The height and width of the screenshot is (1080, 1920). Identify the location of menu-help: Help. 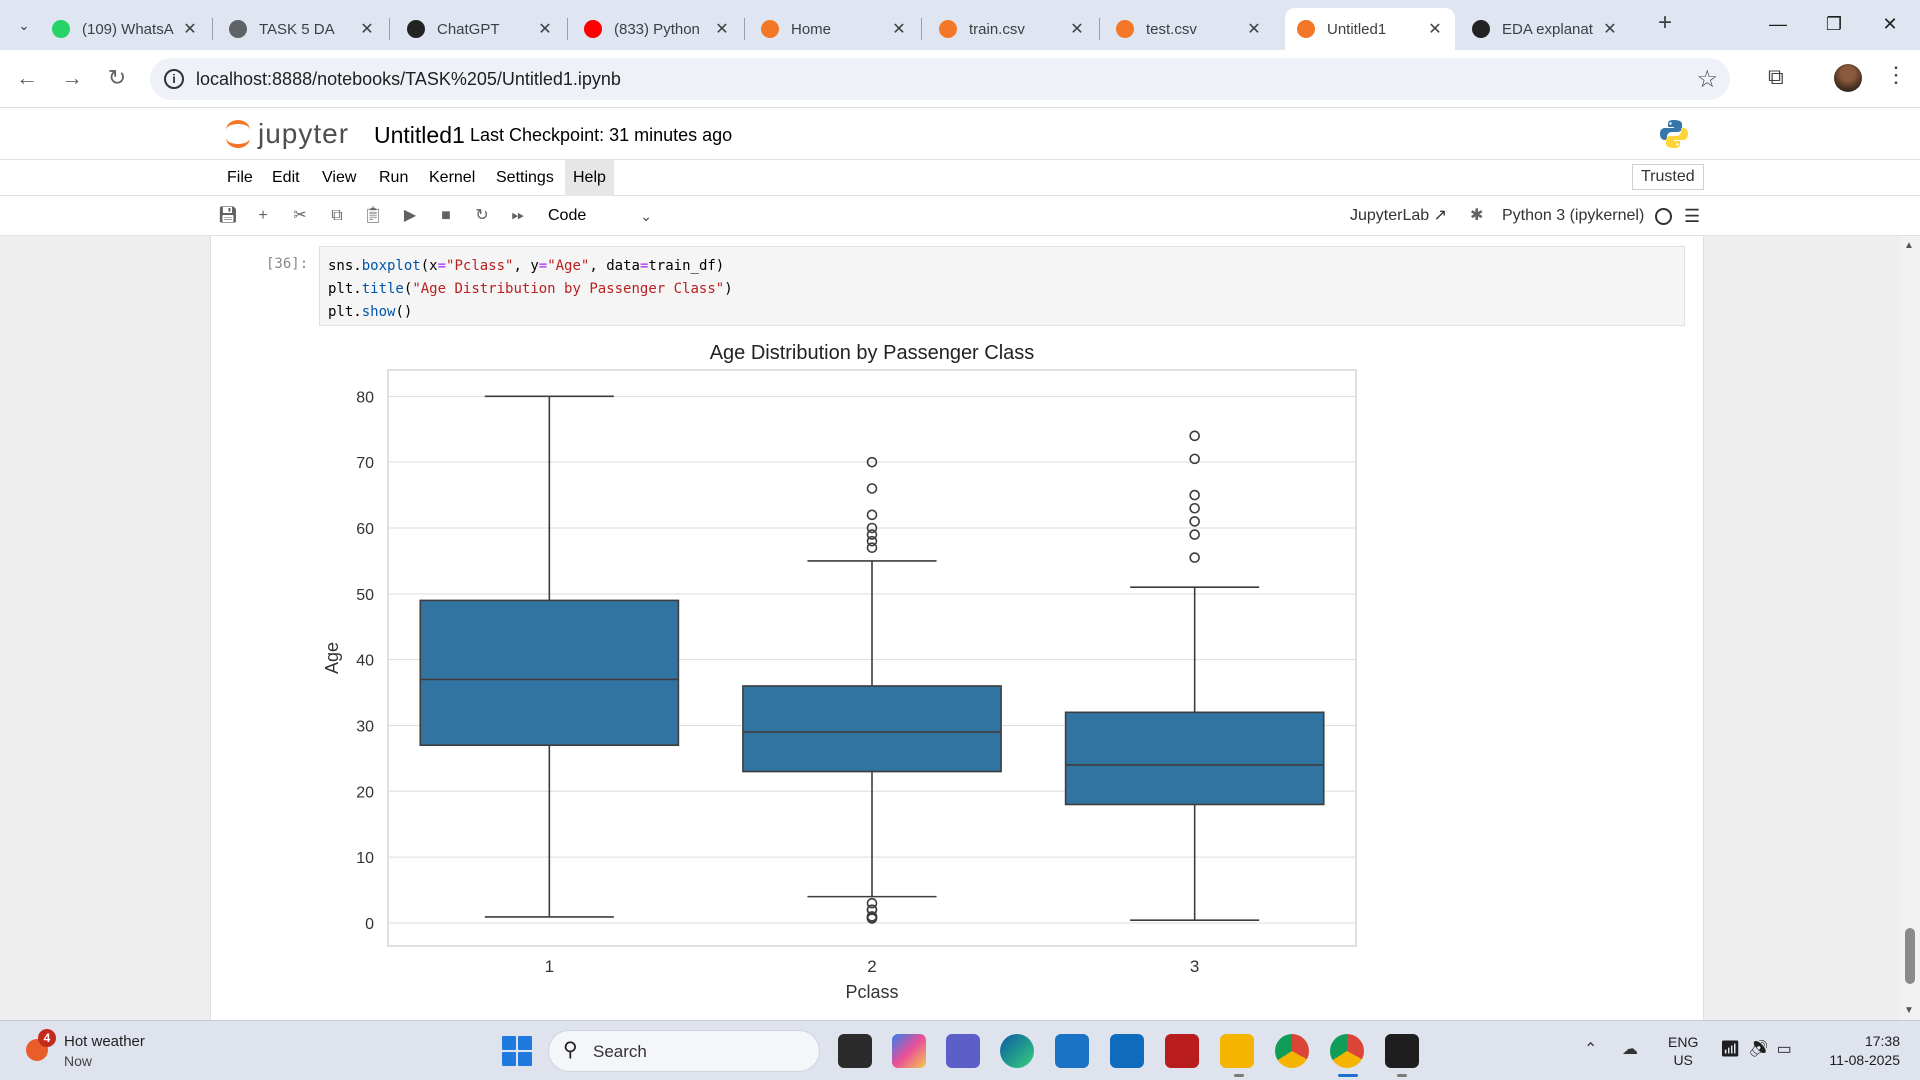
(589, 178).